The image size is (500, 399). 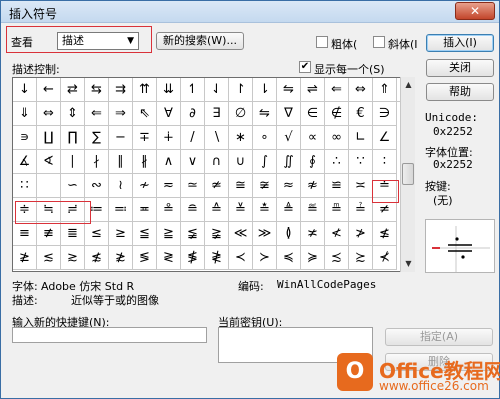 What do you see at coordinates (265, 234) in the screenshot?
I see `symbol-cell: ≫` at bounding box center [265, 234].